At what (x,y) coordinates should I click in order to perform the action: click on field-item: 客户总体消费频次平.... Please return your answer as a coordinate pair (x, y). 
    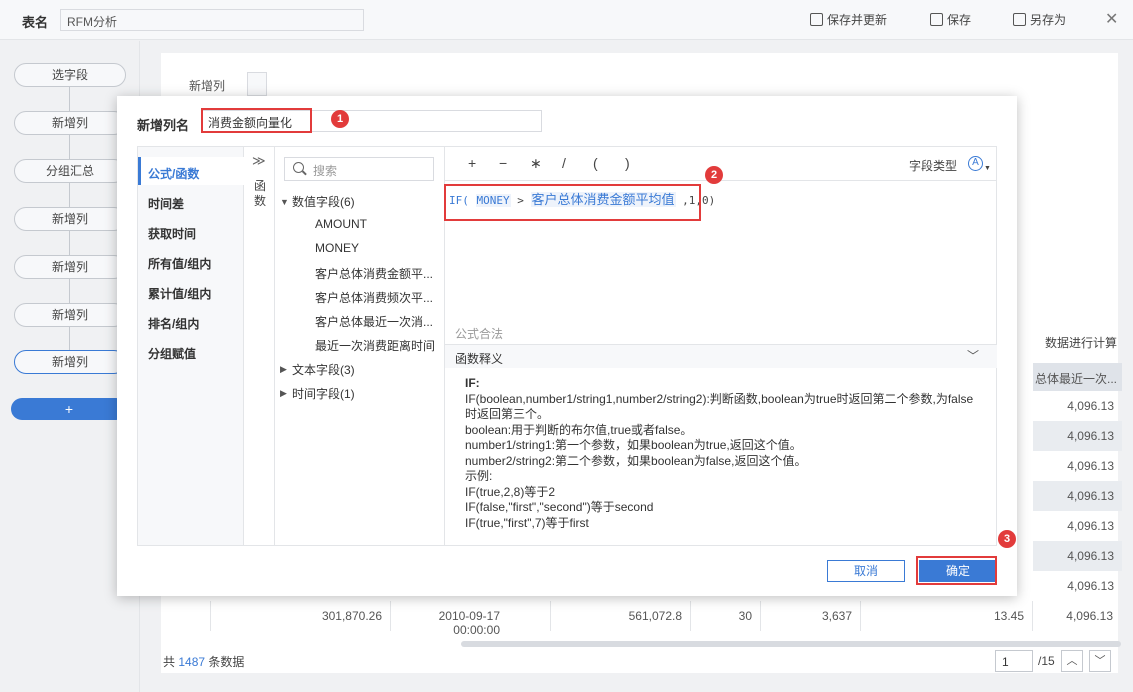
    Looking at the image, I should click on (378, 297).